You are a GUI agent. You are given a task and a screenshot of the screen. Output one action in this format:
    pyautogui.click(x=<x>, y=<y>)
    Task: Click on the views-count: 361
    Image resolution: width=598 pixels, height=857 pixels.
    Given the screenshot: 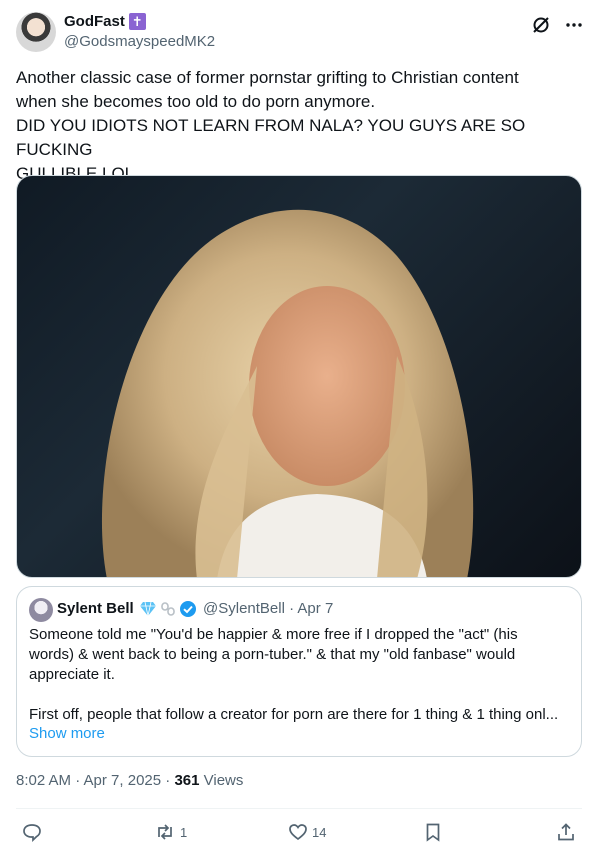 What is the action you would take?
    pyautogui.click(x=187, y=780)
    